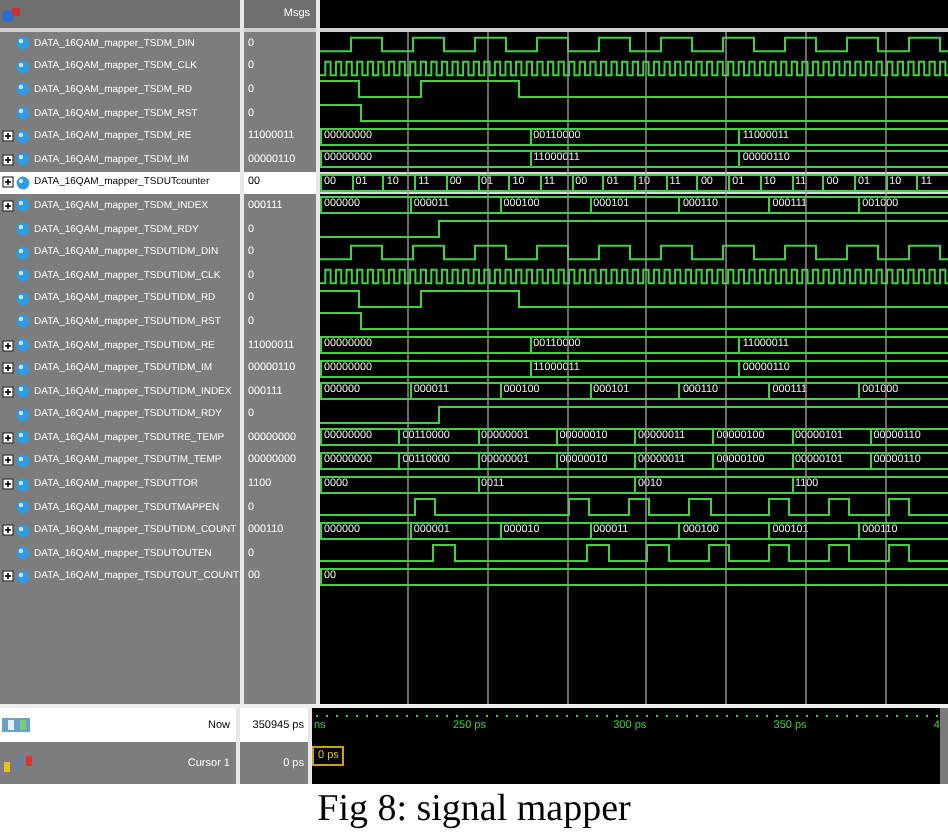  What do you see at coordinates (18, 763) in the screenshot?
I see `cursor-icon` at bounding box center [18, 763].